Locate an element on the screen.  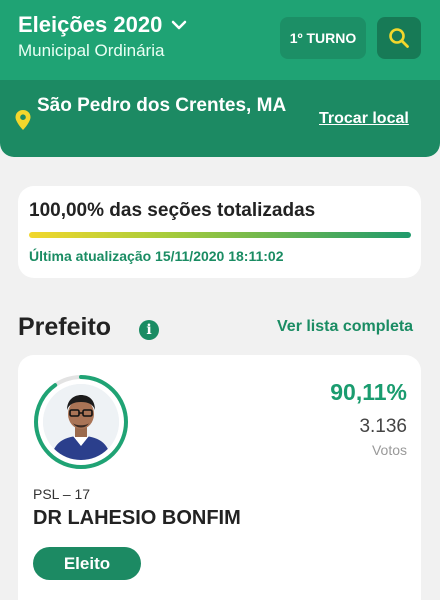
progress-bar-fill is located at coordinates (220, 235).